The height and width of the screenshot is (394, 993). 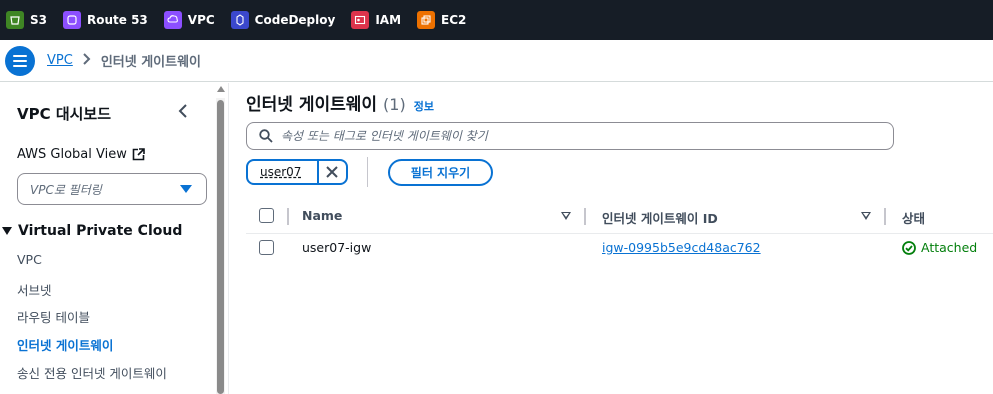 I want to click on chevron-left-icon, so click(x=184, y=111).